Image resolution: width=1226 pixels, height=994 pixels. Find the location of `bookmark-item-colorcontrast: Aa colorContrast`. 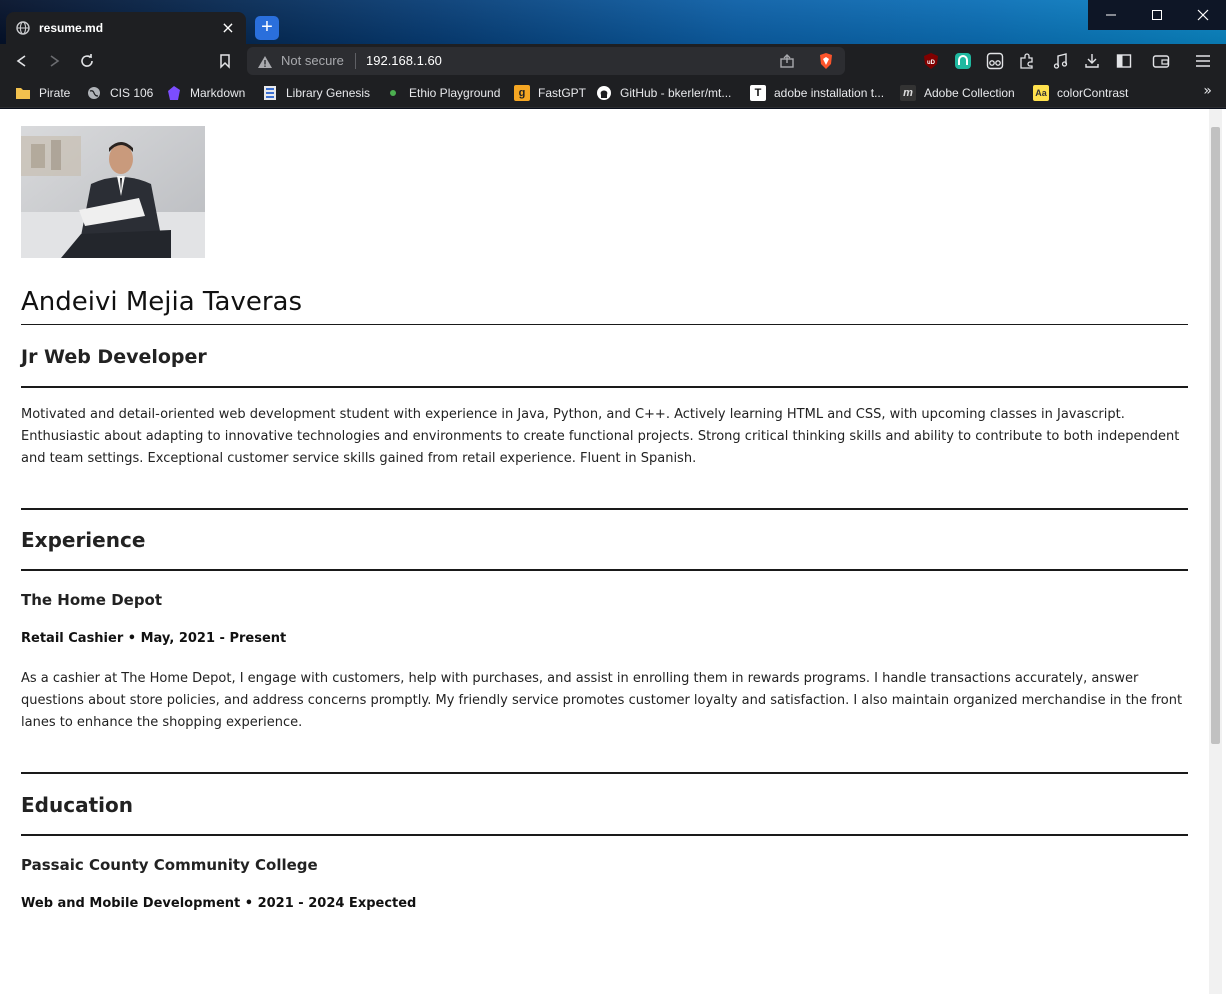

bookmark-item-colorcontrast: Aa colorContrast is located at coordinates (1080, 93).